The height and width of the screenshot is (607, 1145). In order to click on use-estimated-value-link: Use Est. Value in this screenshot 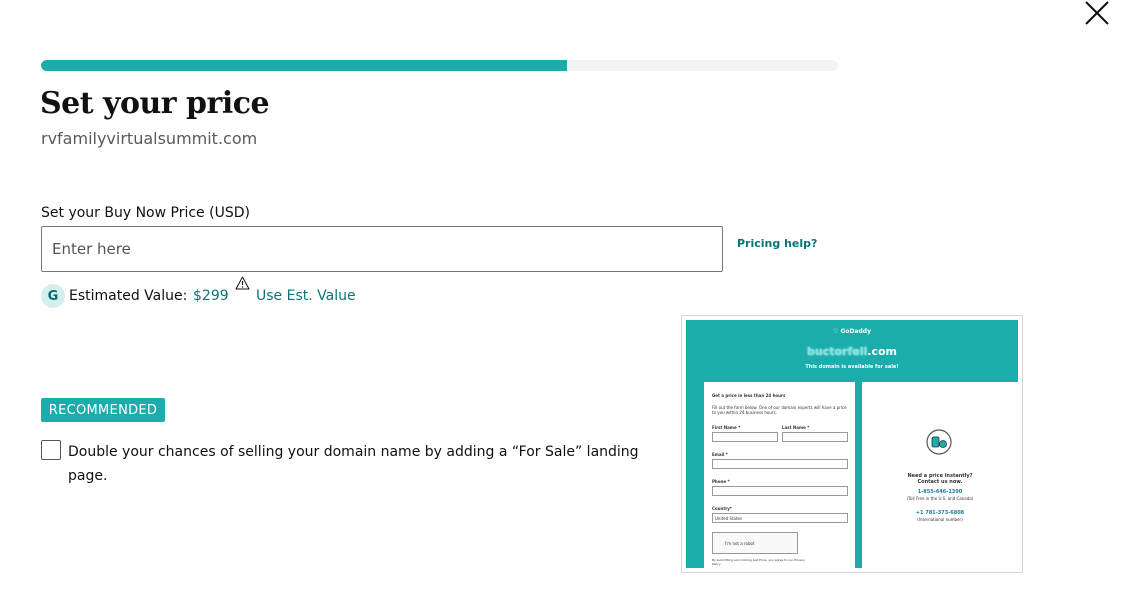, I will do `click(306, 296)`.